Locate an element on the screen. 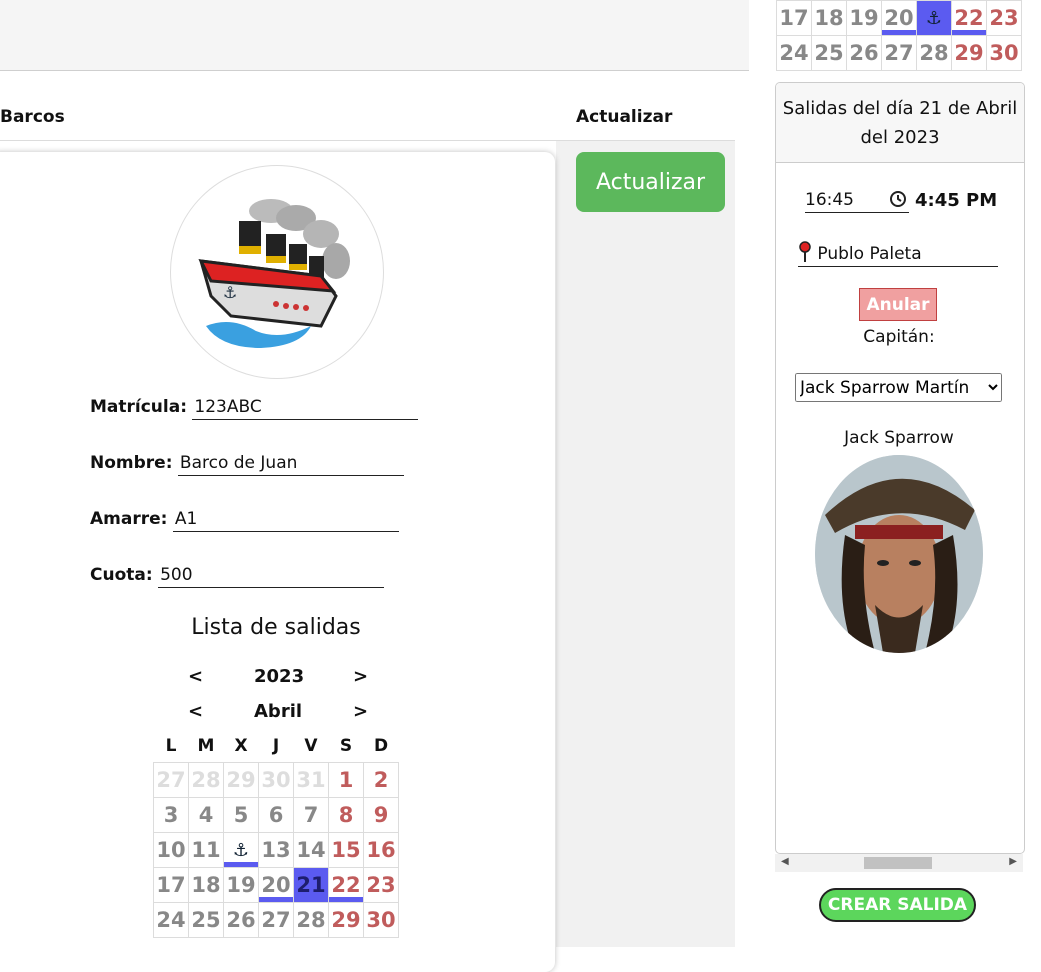 This screenshot has height=972, width=1041. calendar-day: 23 is located at coordinates (381, 885).